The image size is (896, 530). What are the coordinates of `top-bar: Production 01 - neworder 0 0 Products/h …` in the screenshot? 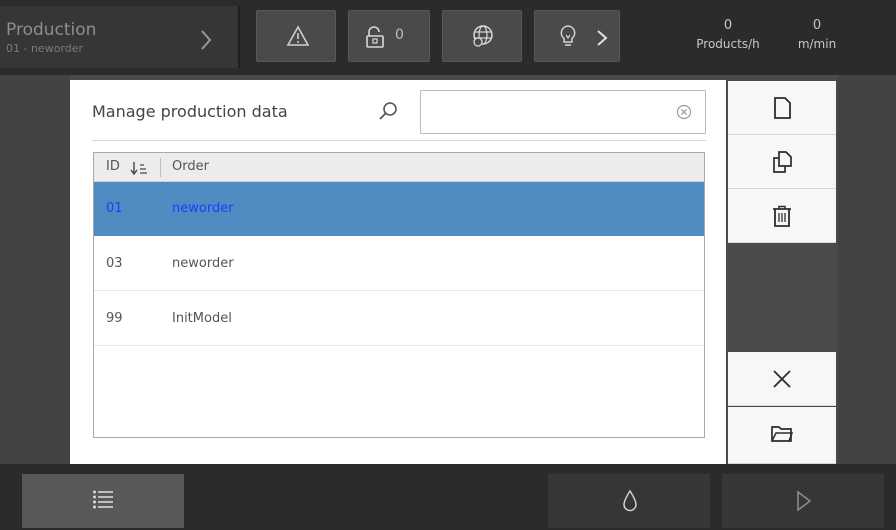 It's located at (448, 37).